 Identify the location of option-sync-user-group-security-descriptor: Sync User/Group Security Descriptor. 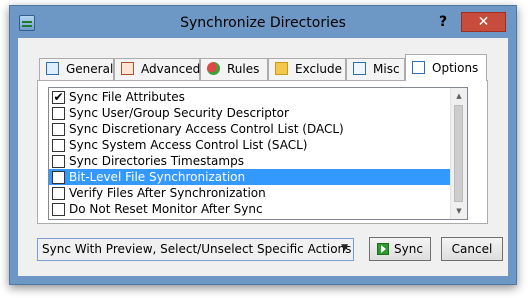
(251, 113).